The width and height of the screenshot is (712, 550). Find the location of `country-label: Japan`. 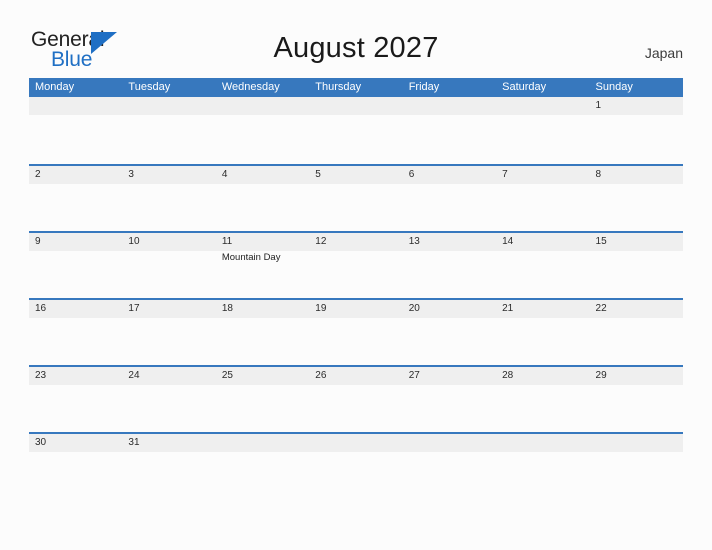

country-label: Japan is located at coordinates (663, 53).